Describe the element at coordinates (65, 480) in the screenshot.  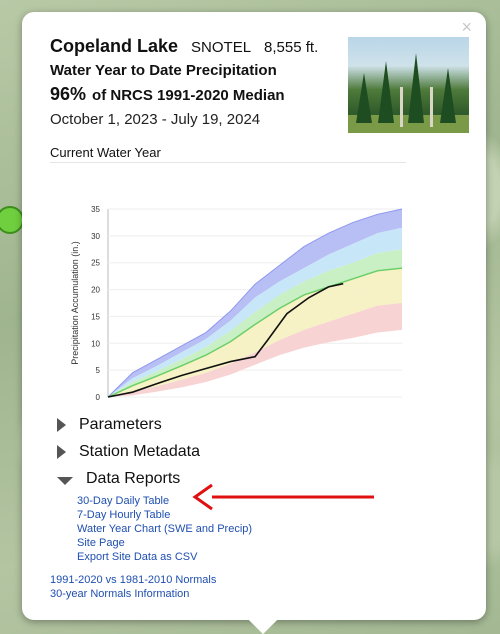
I see `collapse-arrow-icon` at that location.